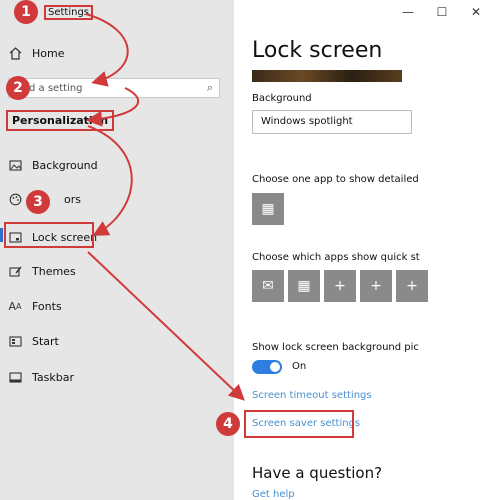 This screenshot has height=500, width=494. What do you see at coordinates (476, 12) in the screenshot?
I see `close-button: ✕` at bounding box center [476, 12].